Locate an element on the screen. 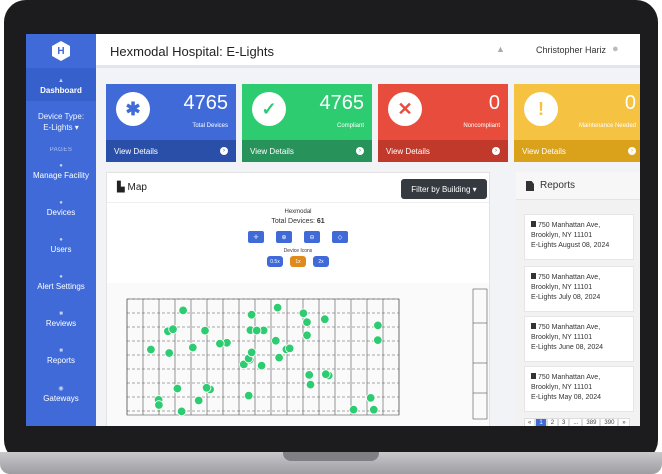  view-details-label: View Details is located at coordinates (544, 151).